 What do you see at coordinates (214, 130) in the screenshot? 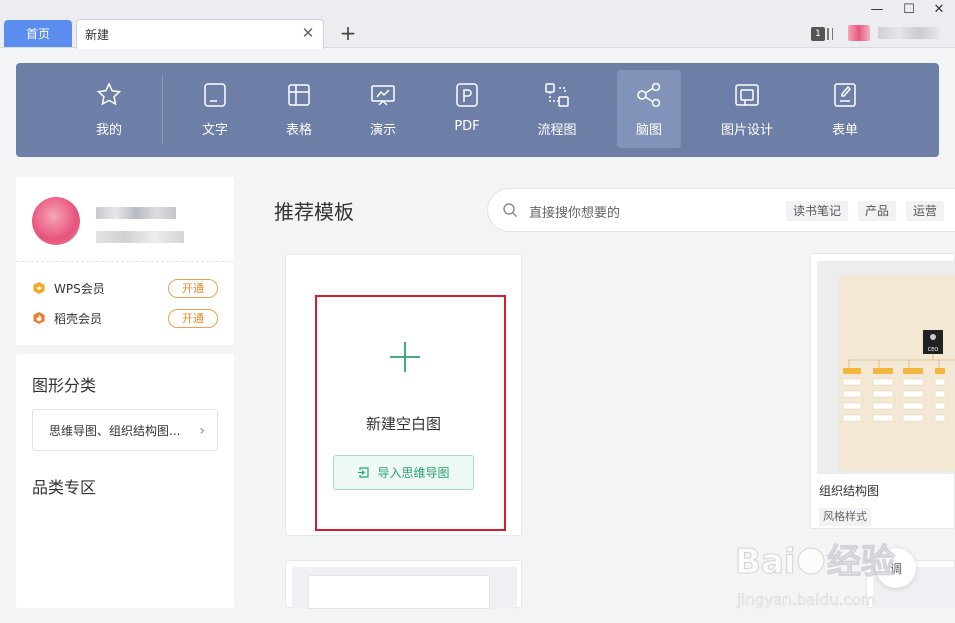
I see `tool-writer-label: 文字` at bounding box center [214, 130].